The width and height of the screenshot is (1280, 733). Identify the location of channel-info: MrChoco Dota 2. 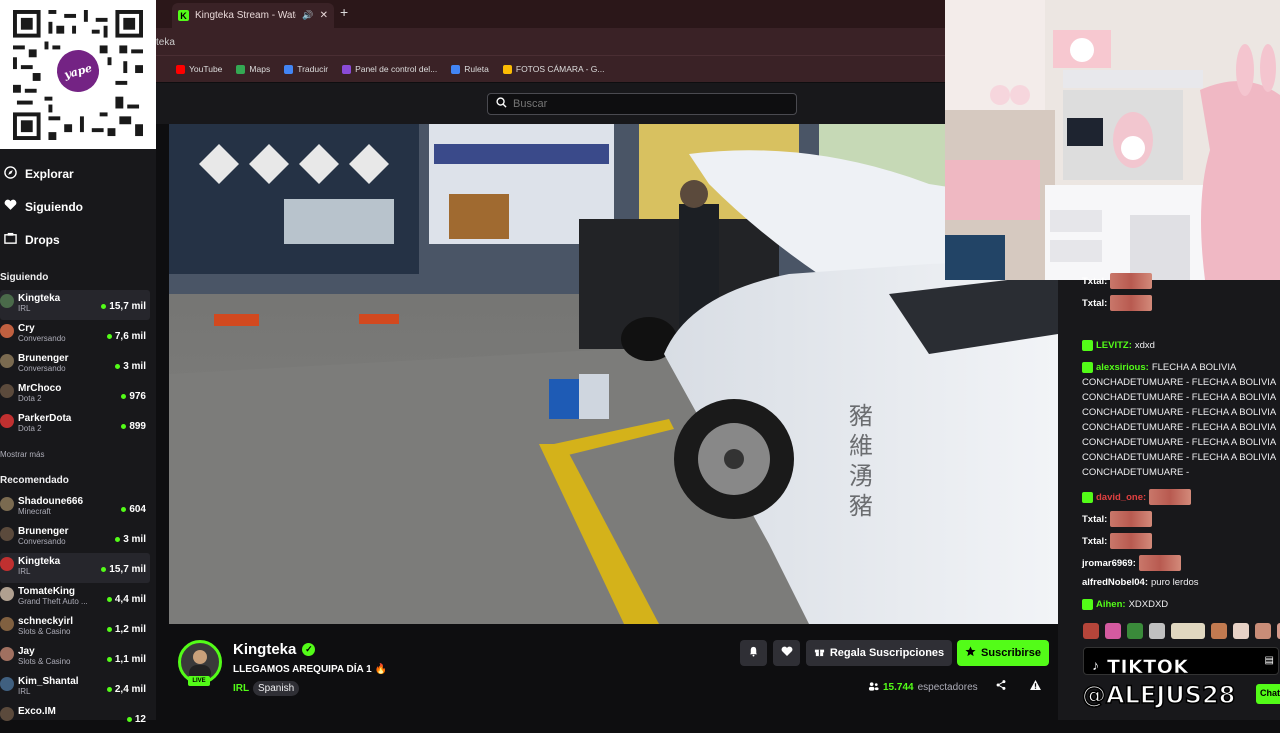
(69, 395).